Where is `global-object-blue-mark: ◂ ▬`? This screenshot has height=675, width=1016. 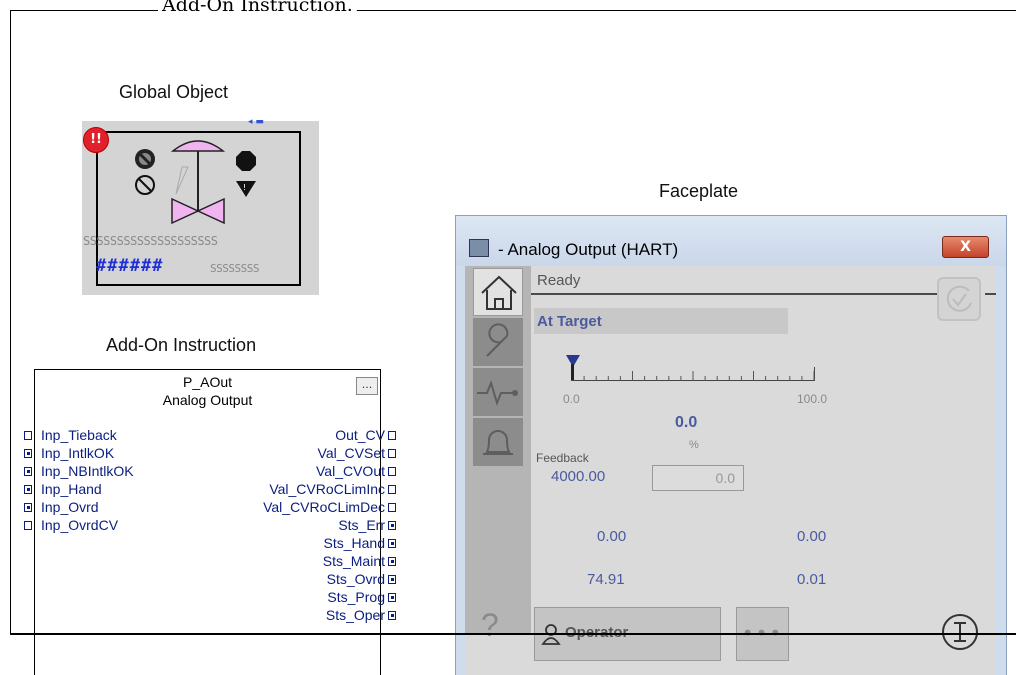 global-object-blue-mark: ◂ ▬ is located at coordinates (256, 122).